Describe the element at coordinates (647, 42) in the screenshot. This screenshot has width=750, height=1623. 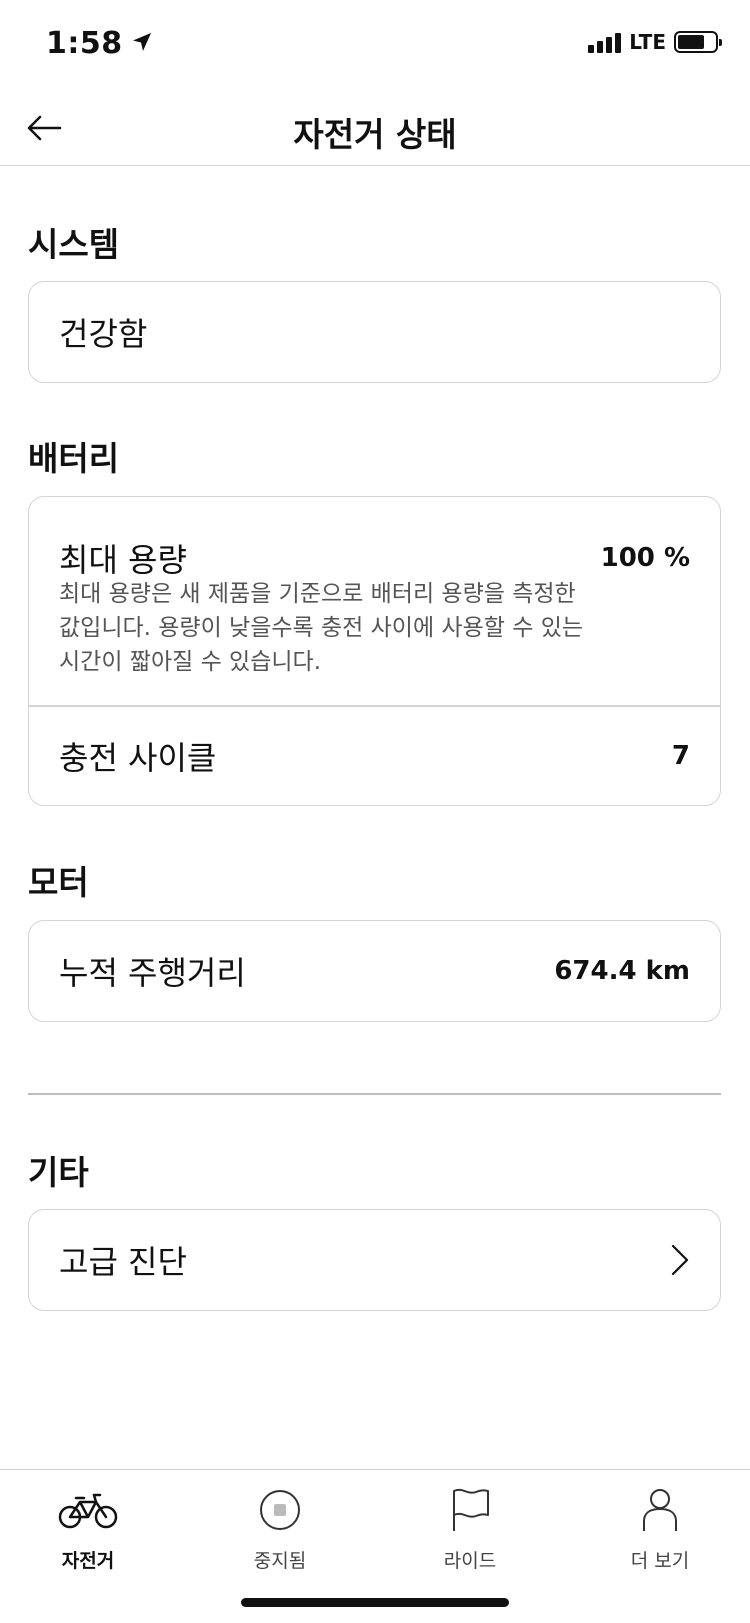
I see `network-type: LTE` at that location.